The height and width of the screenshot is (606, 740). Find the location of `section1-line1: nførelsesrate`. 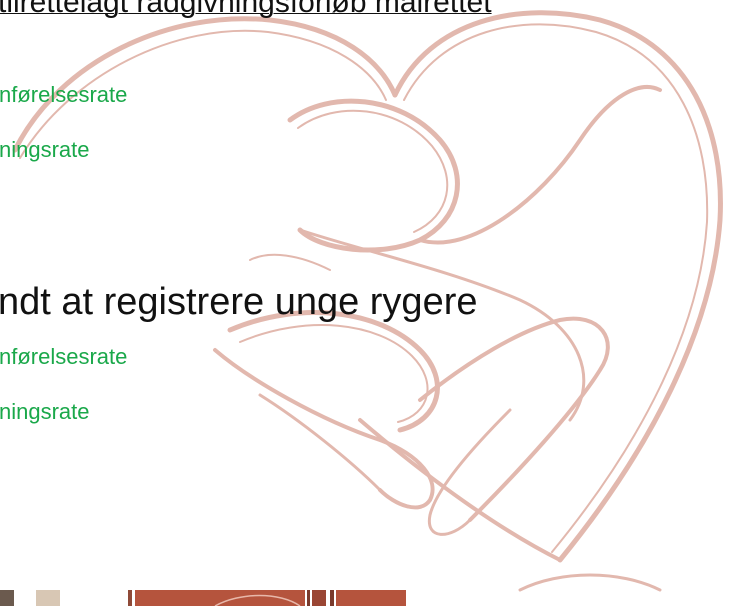

section1-line1: nførelsesrate is located at coordinates (64, 94).